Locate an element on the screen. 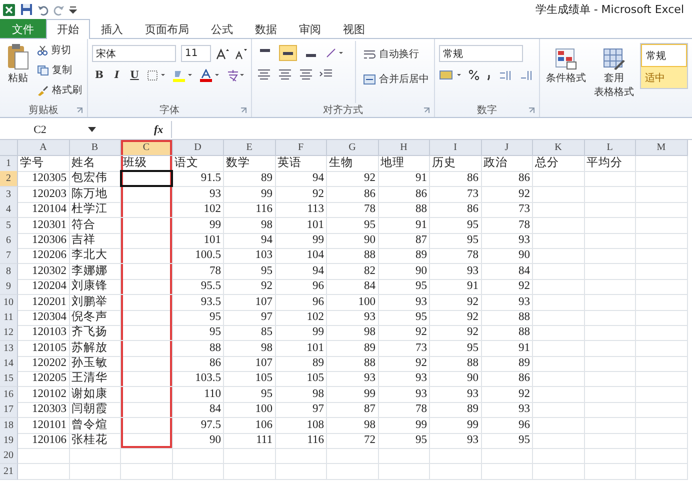 The image size is (692, 482). table-cell: 103.5 is located at coordinates (198, 379).